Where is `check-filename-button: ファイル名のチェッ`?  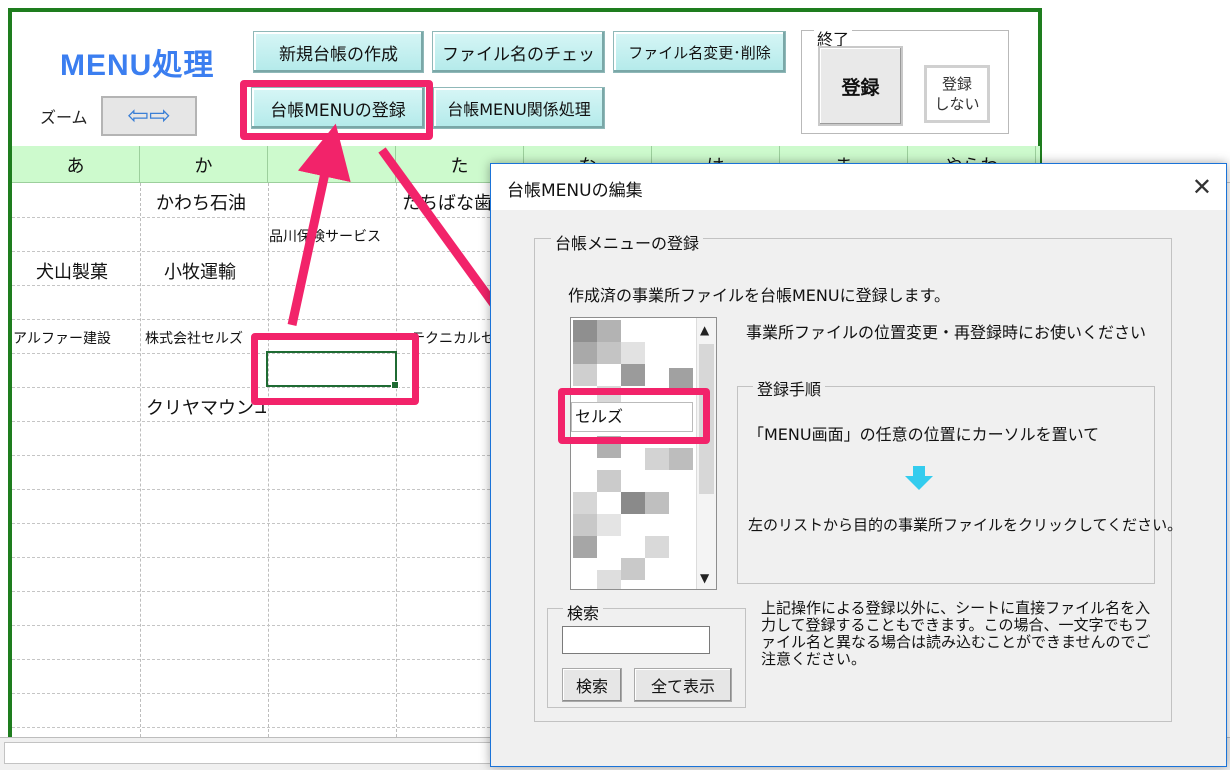
check-filename-button: ファイル名のチェッ is located at coordinates (518, 52).